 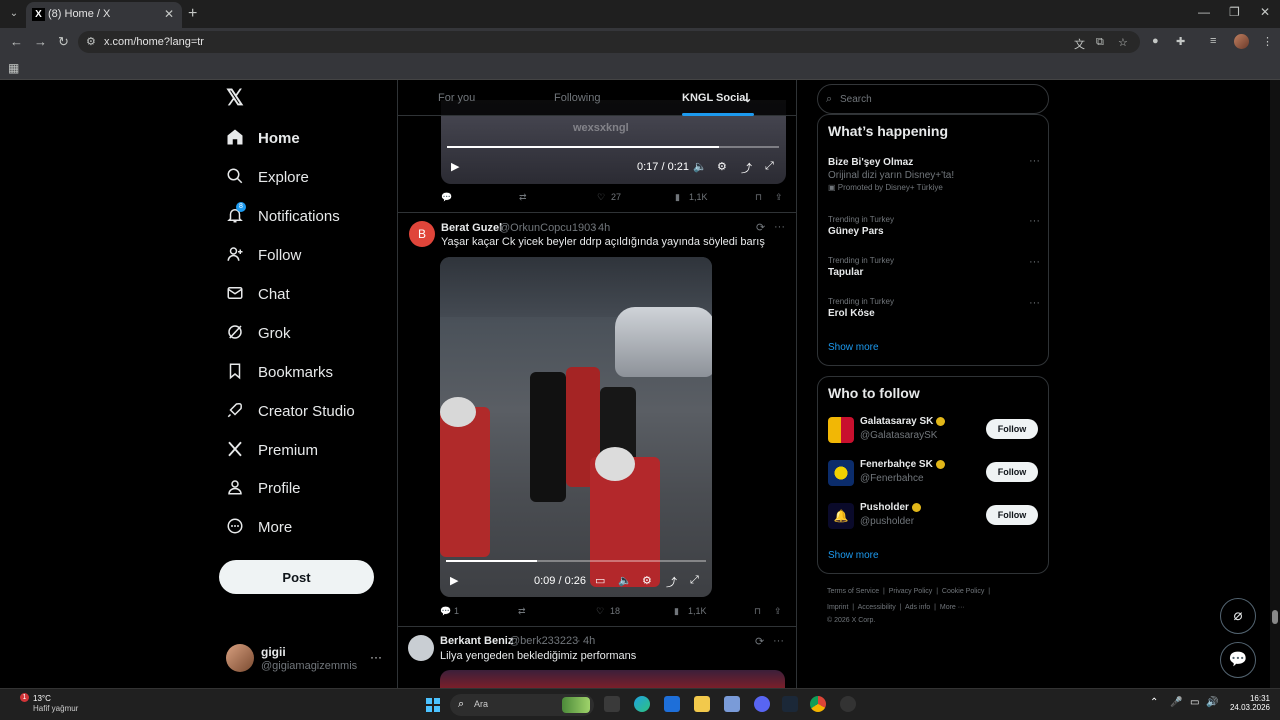 I want to click on nav-more: More, so click(x=259, y=527).